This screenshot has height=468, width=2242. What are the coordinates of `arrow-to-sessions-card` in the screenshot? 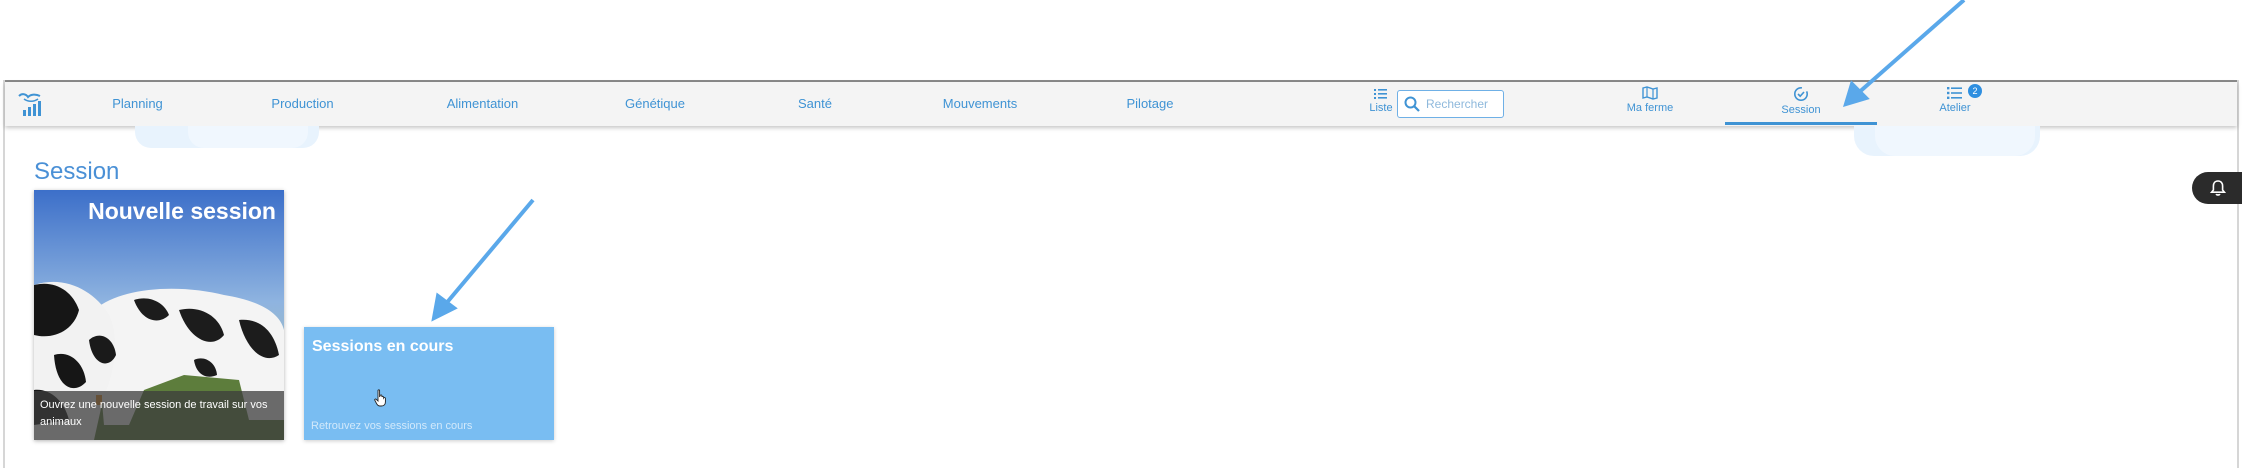 It's located at (483, 260).